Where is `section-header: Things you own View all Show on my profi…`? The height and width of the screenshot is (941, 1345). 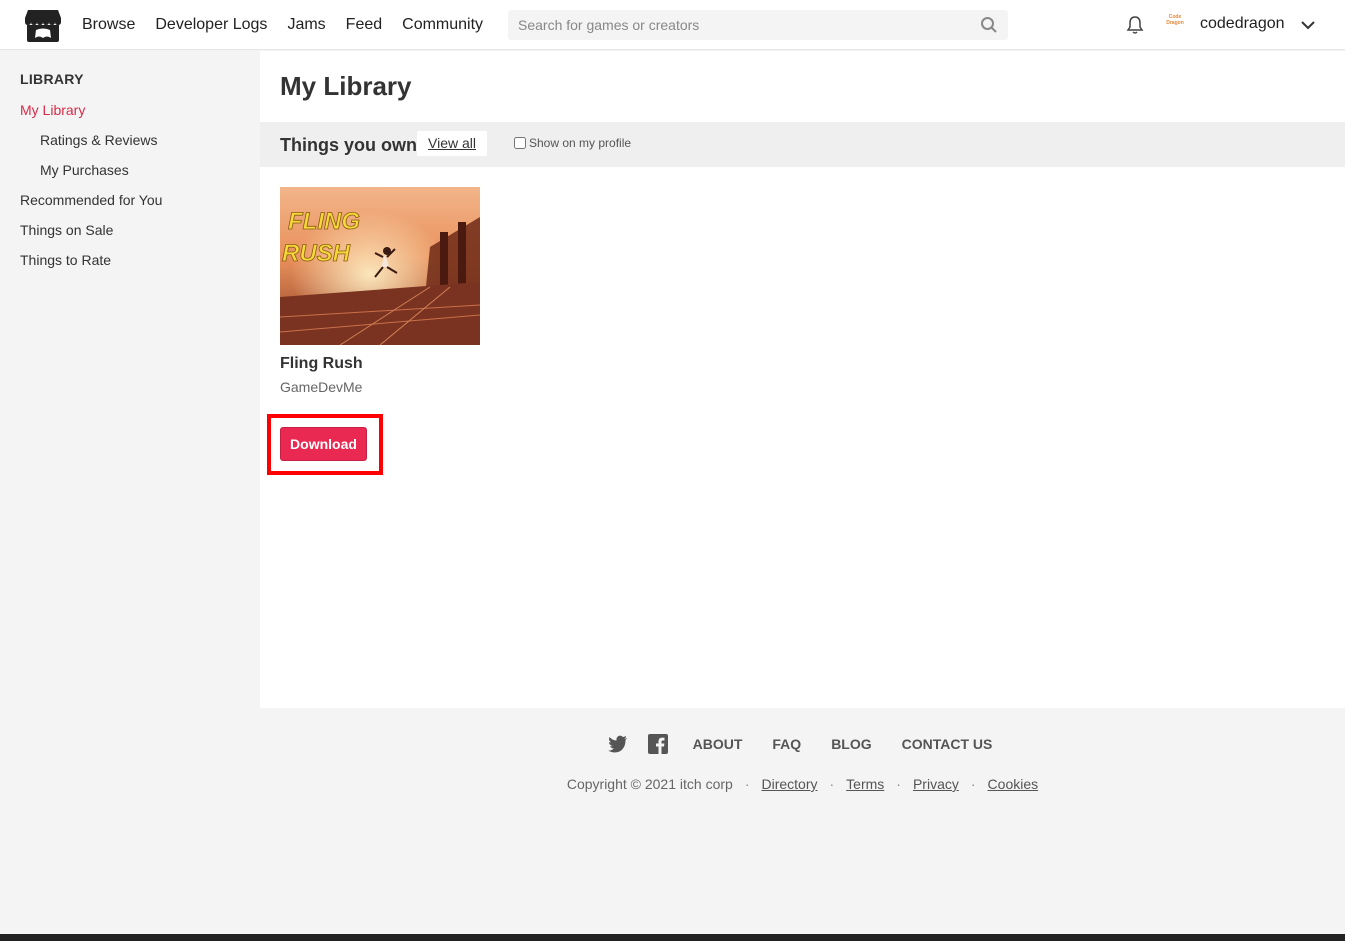 section-header: Things you own View all Show on my profi… is located at coordinates (802, 144).